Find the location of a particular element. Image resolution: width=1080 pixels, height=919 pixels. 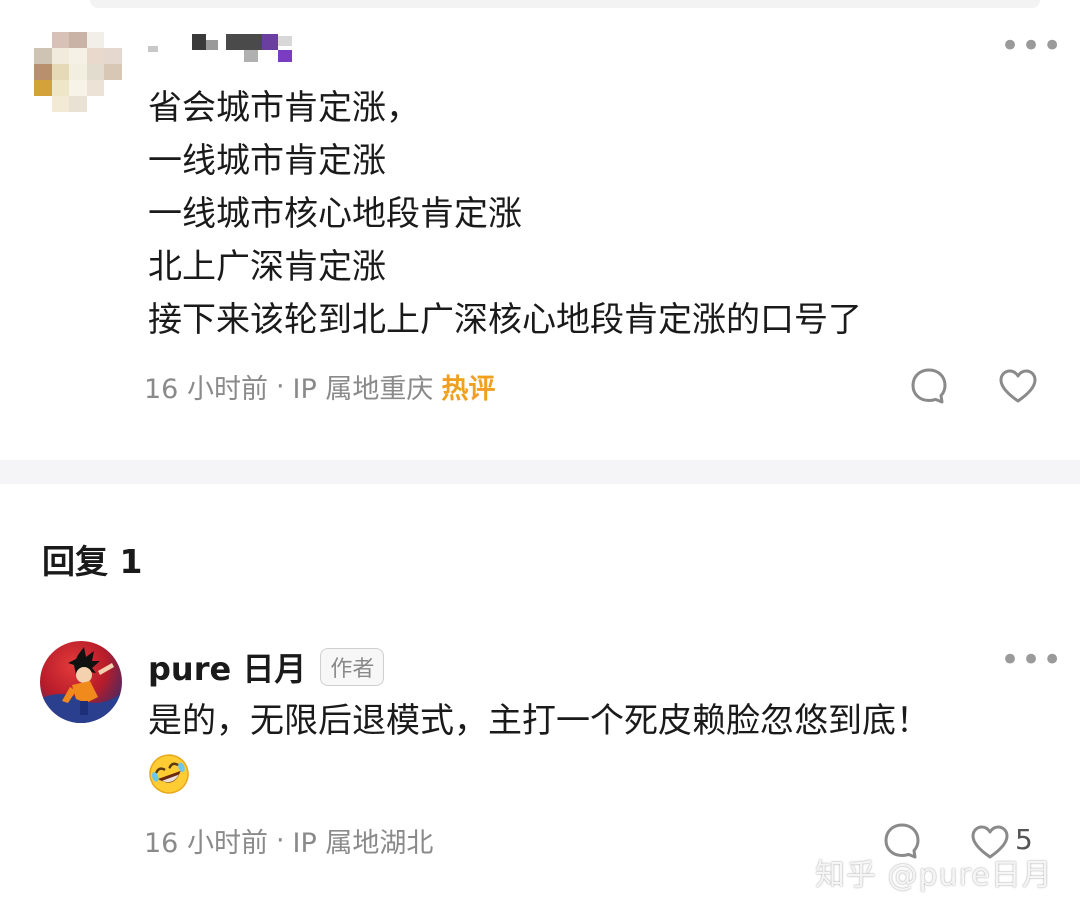

comment-time: 16 小时前 is located at coordinates (206, 389).